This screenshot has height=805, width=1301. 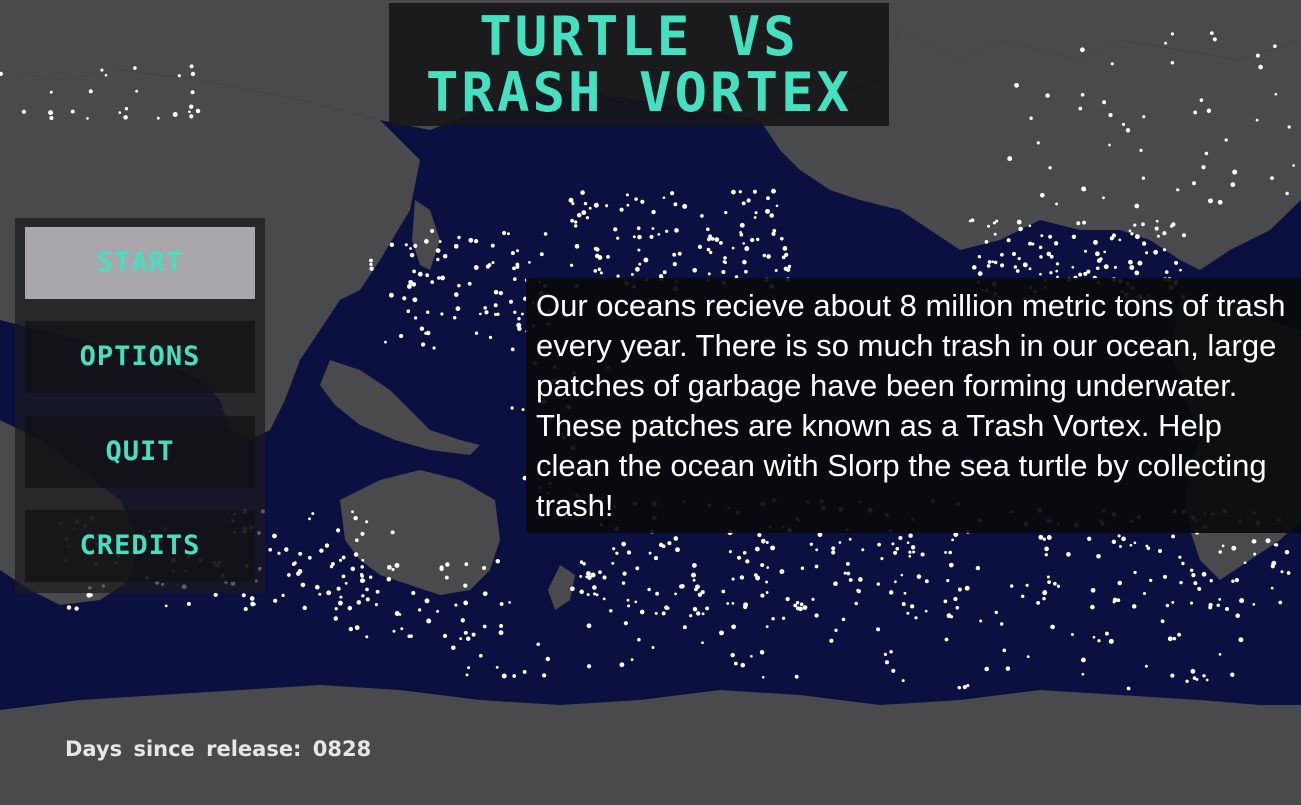 I want to click on main-menu: START OPTIONS QUIT CREDITS, so click(x=140, y=405).